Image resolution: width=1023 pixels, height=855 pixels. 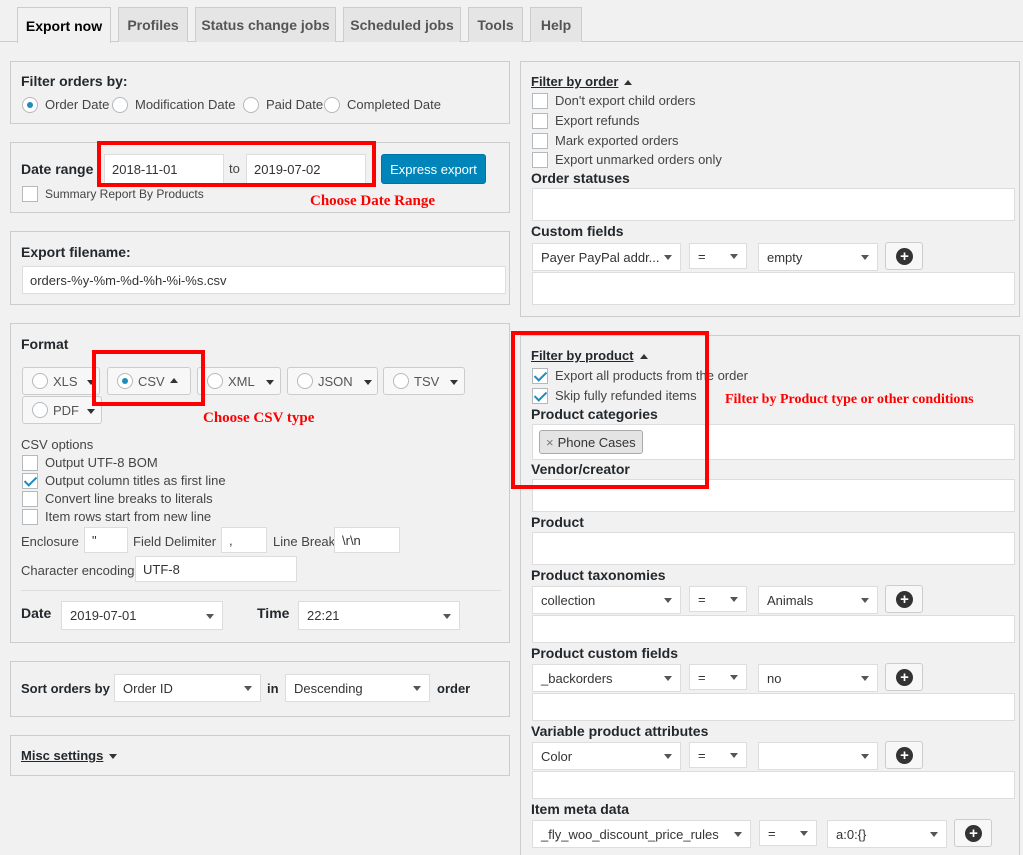 What do you see at coordinates (718, 599) in the screenshot?
I see `taxonomy-operator-select: =` at bounding box center [718, 599].